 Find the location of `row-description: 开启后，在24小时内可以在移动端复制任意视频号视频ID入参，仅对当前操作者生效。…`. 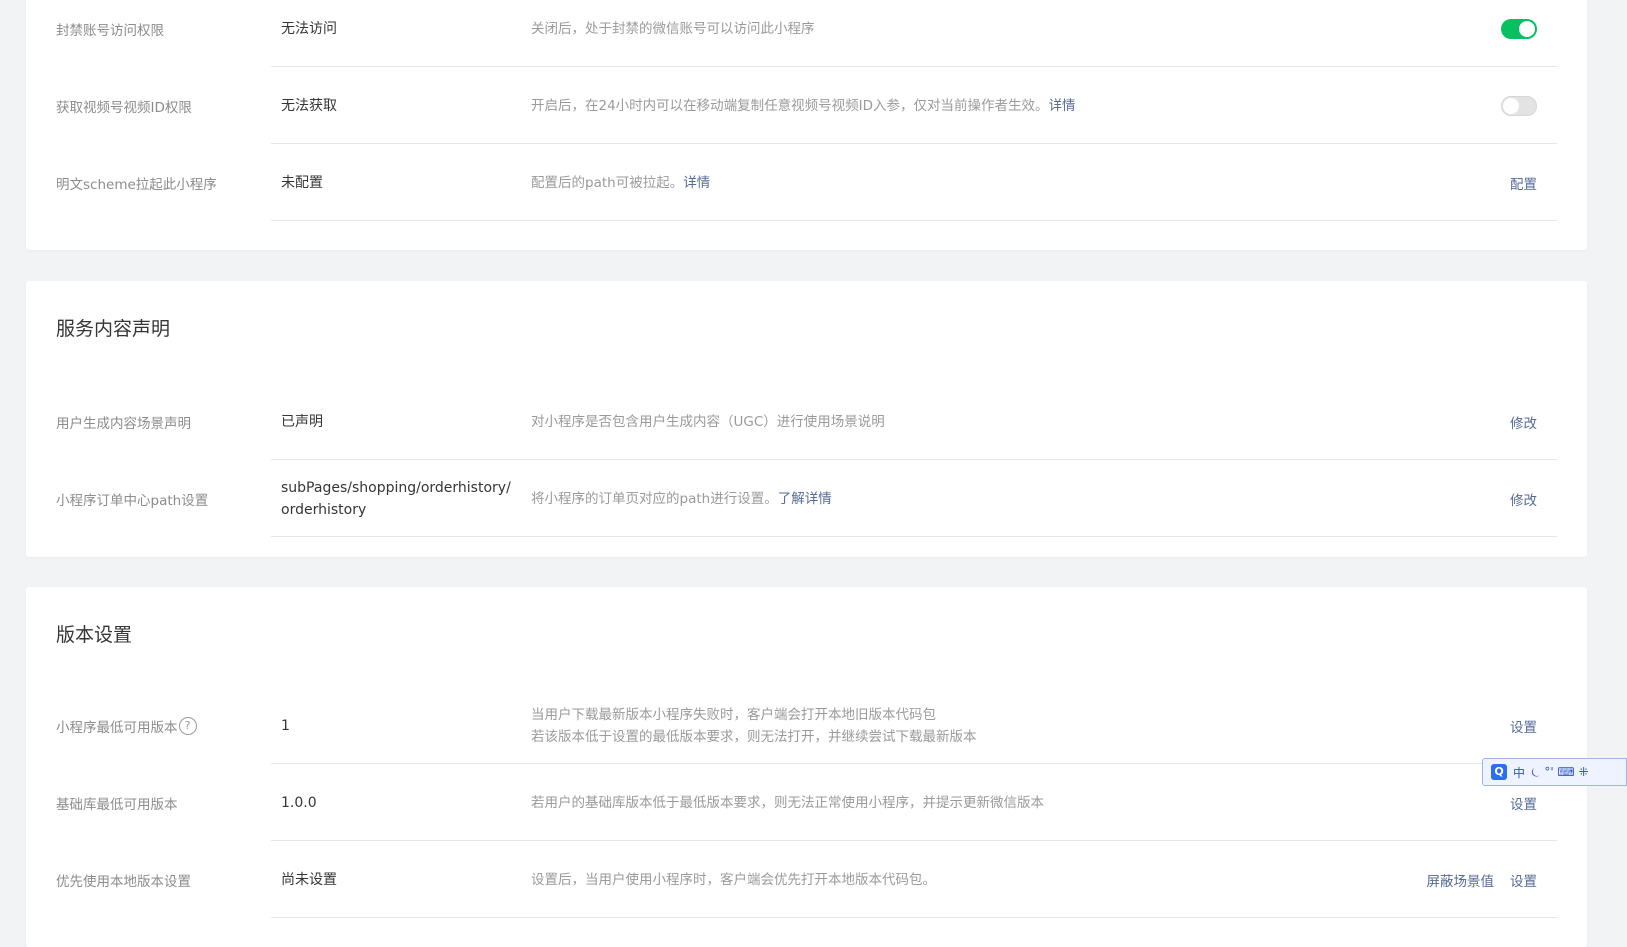

row-description: 开启后，在24小时内可以在移动端复制任意视频号视频ID入参，仅对当前操作者生效。… is located at coordinates (803, 105).